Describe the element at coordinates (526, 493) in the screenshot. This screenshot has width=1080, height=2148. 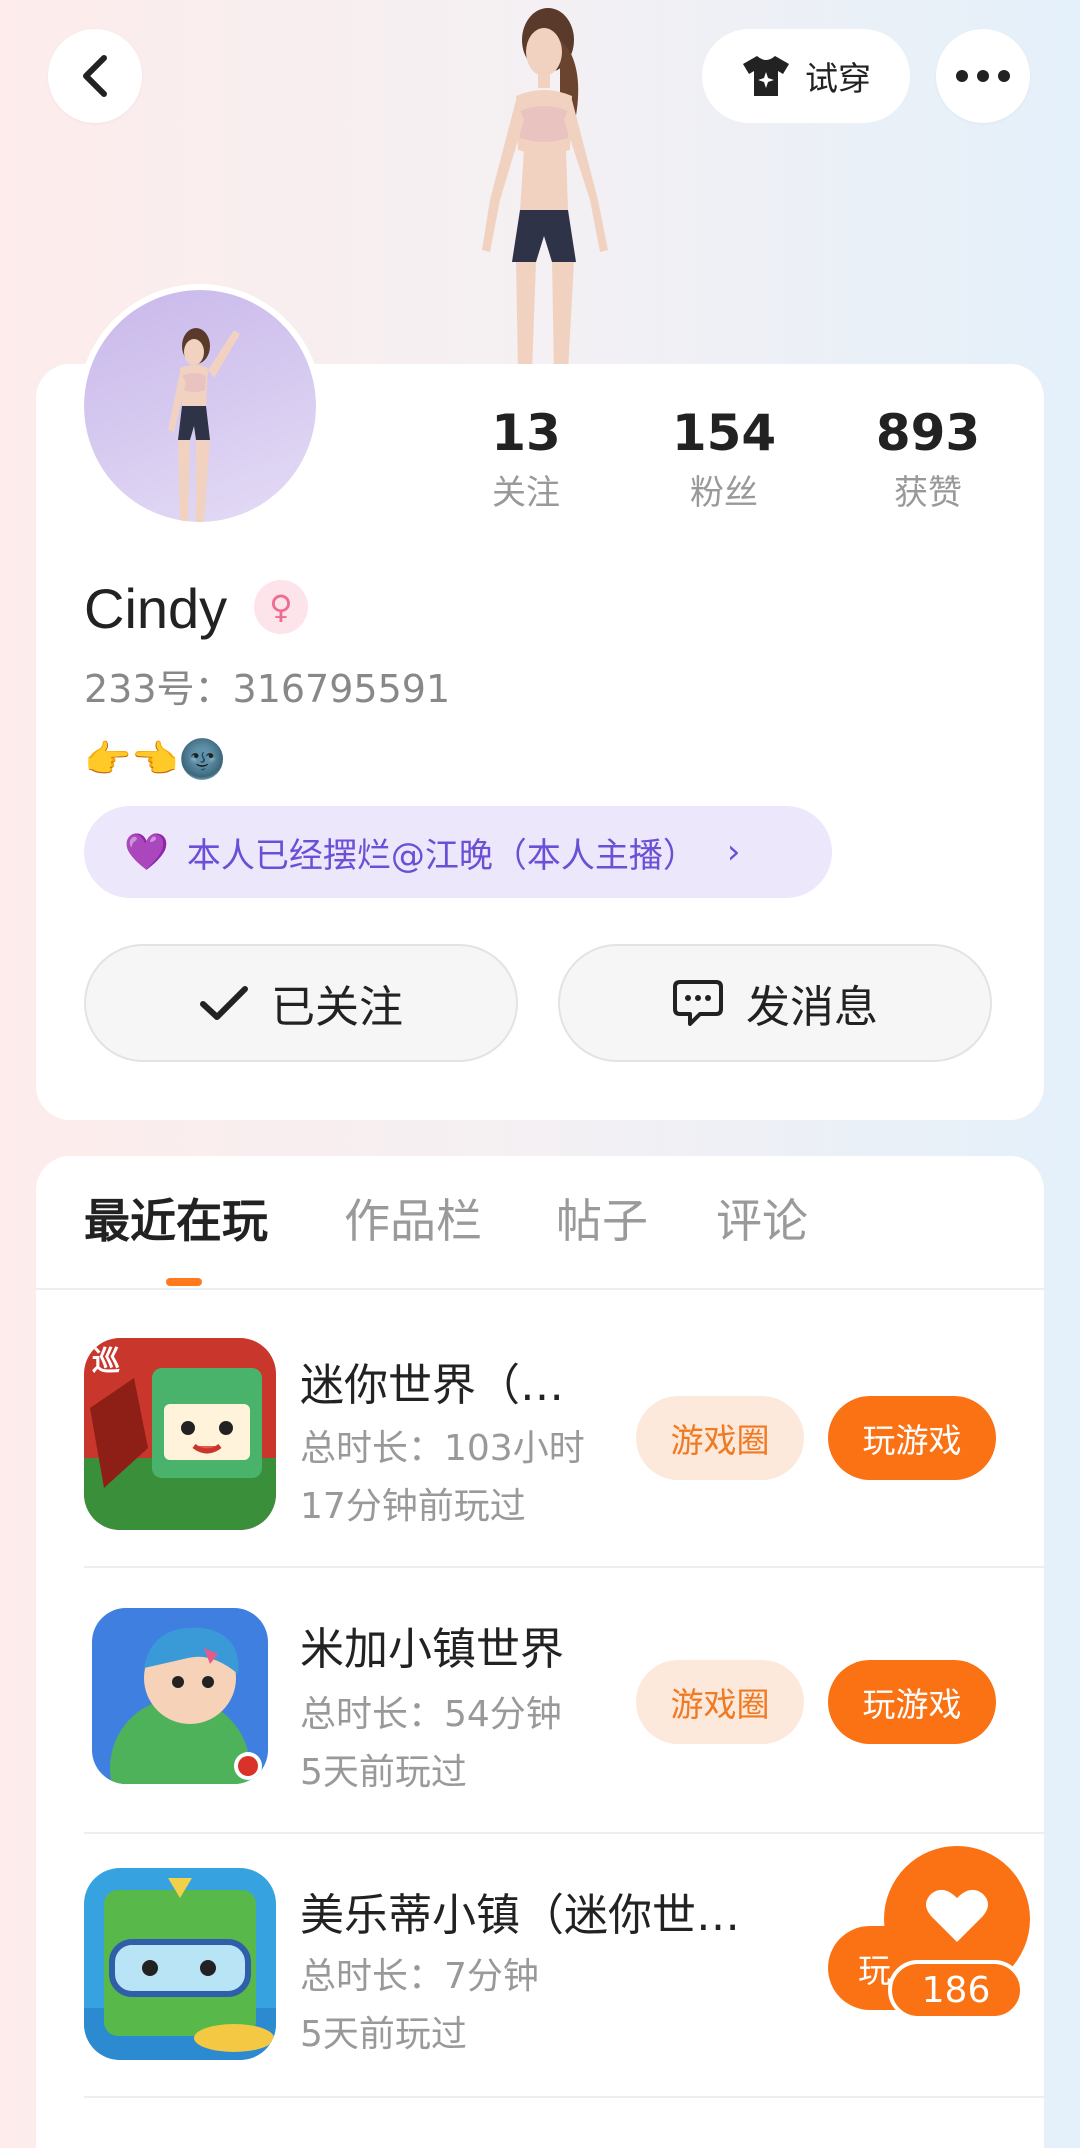
I see `stat-following-label: 关注` at that location.